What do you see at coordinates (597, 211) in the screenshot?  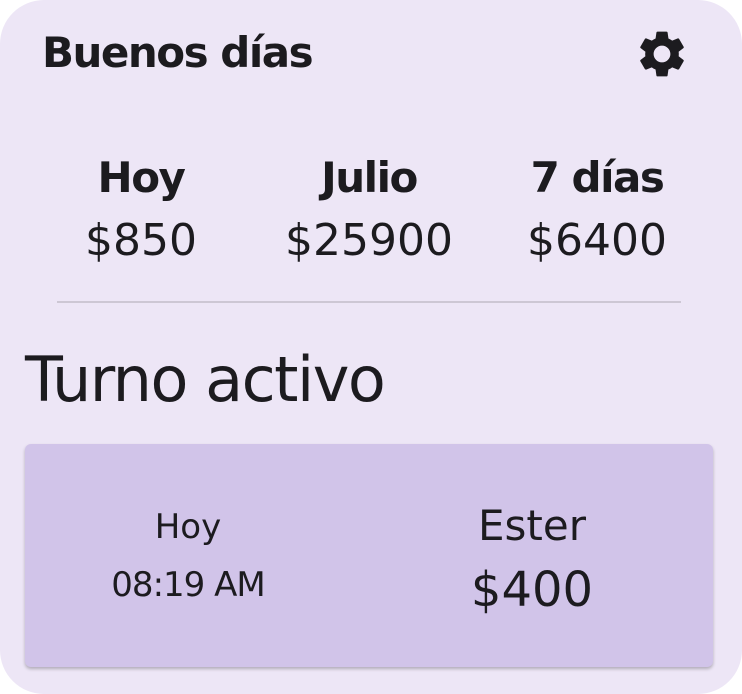 I see `stat-week: 7 días $6400` at bounding box center [597, 211].